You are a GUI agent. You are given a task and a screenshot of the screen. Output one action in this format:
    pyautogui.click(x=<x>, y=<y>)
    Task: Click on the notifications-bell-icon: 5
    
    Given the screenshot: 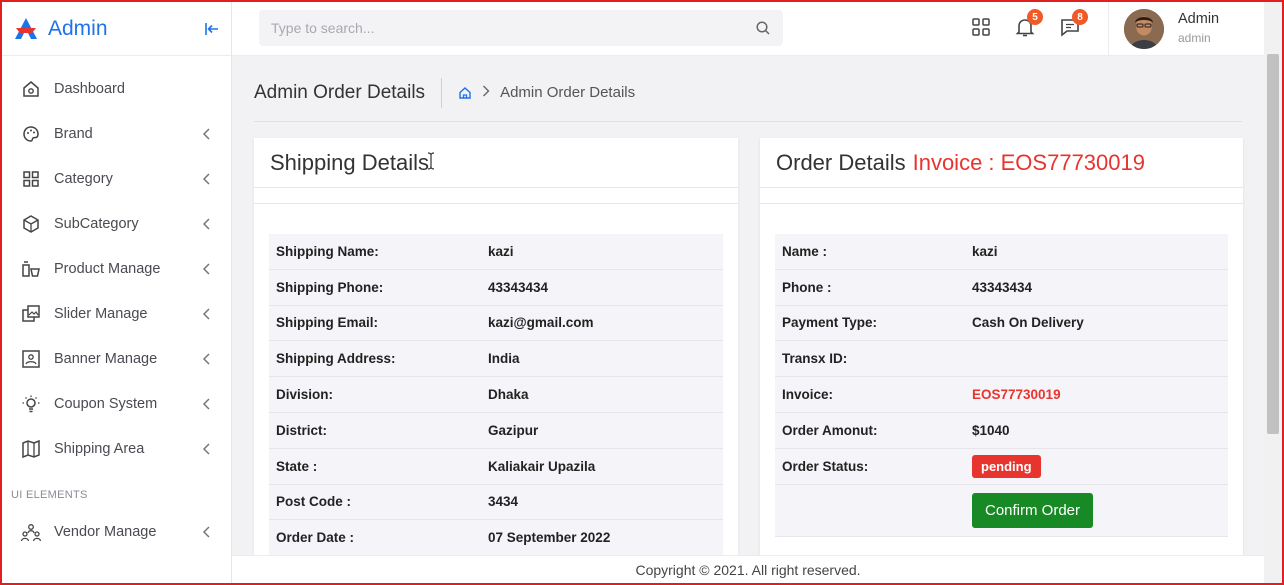 What is the action you would take?
    pyautogui.click(x=1028, y=23)
    